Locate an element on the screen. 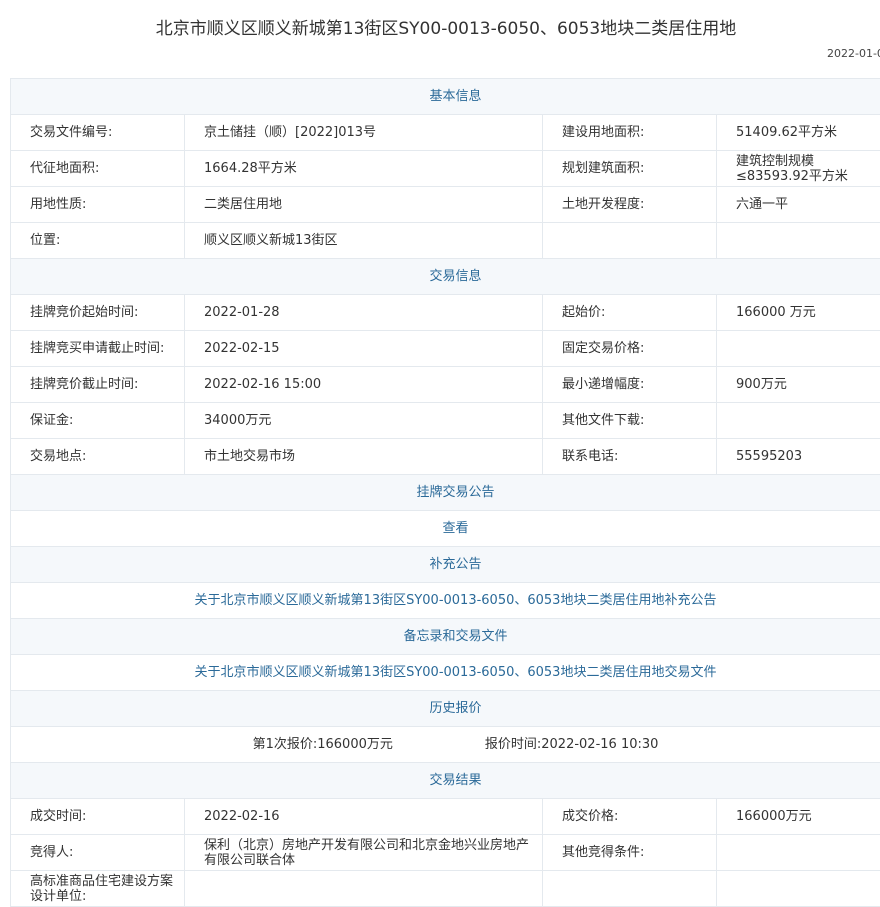  table-row: 位置: 顺义区顺义新城13街区 is located at coordinates (445, 241).